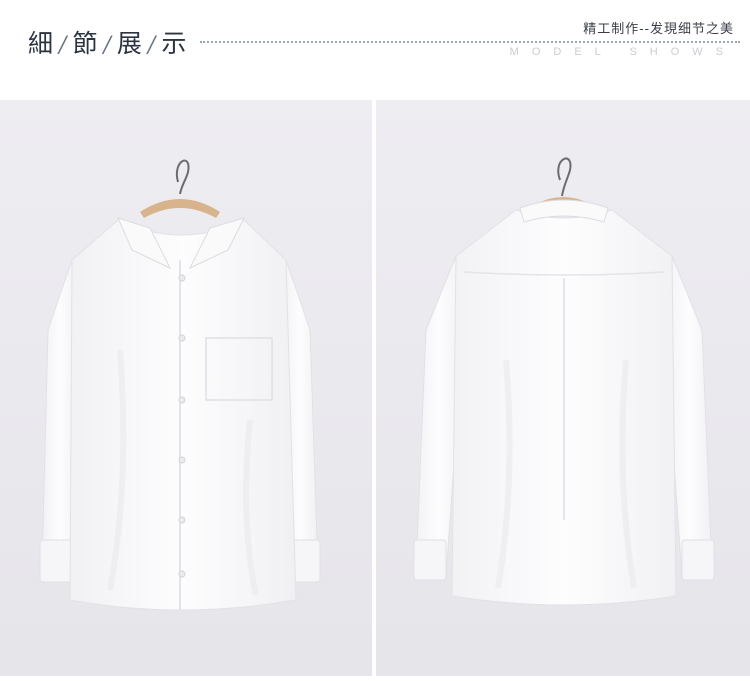  What do you see at coordinates (175, 43) in the screenshot?
I see `title-char-4: 示` at bounding box center [175, 43].